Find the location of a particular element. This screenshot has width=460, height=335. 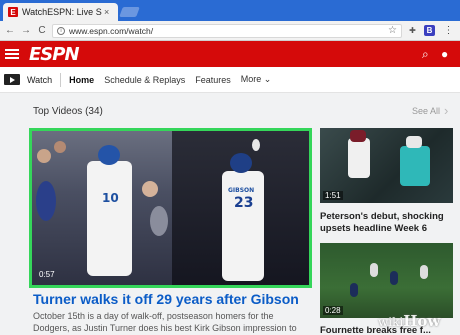

browser-toolbar: ← → C i www.espn.com/watch/ ☆ is located at coordinates (230, 31).